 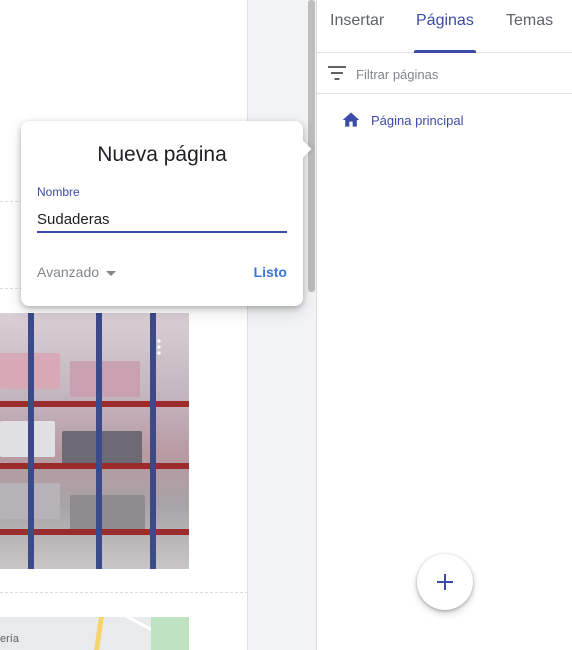 I want to click on new-page-dialog: Nueva página Nombre Avanzado Listo, so click(x=162, y=213).